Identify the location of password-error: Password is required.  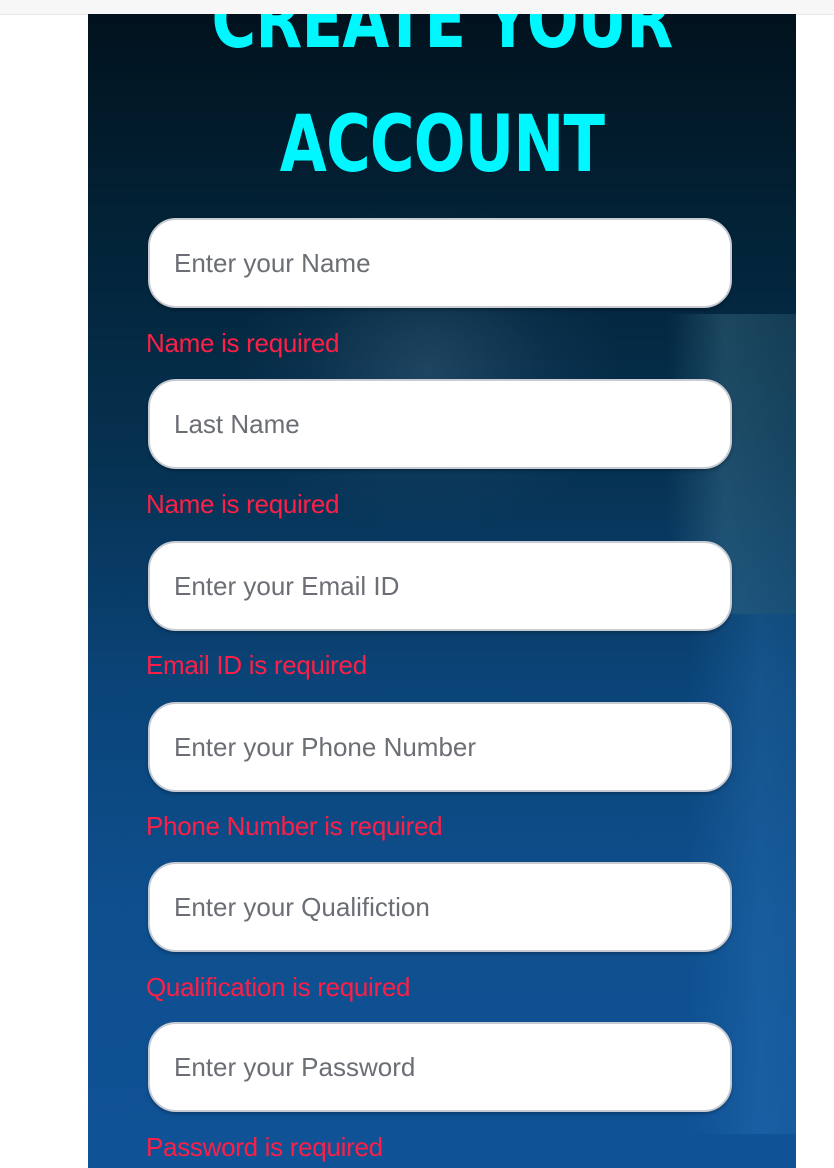
(264, 1147).